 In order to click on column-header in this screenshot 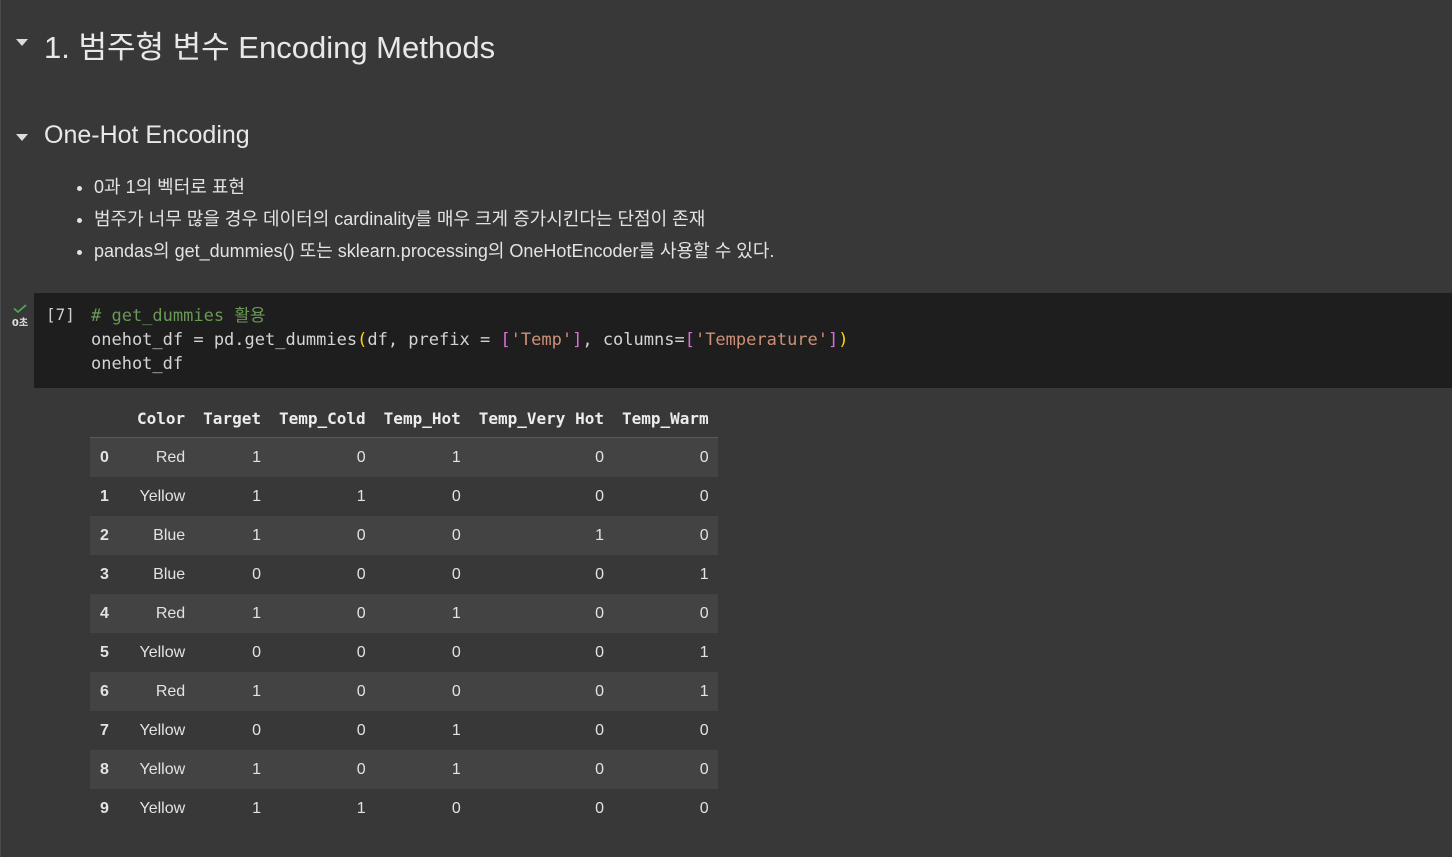, I will do `click(109, 418)`.